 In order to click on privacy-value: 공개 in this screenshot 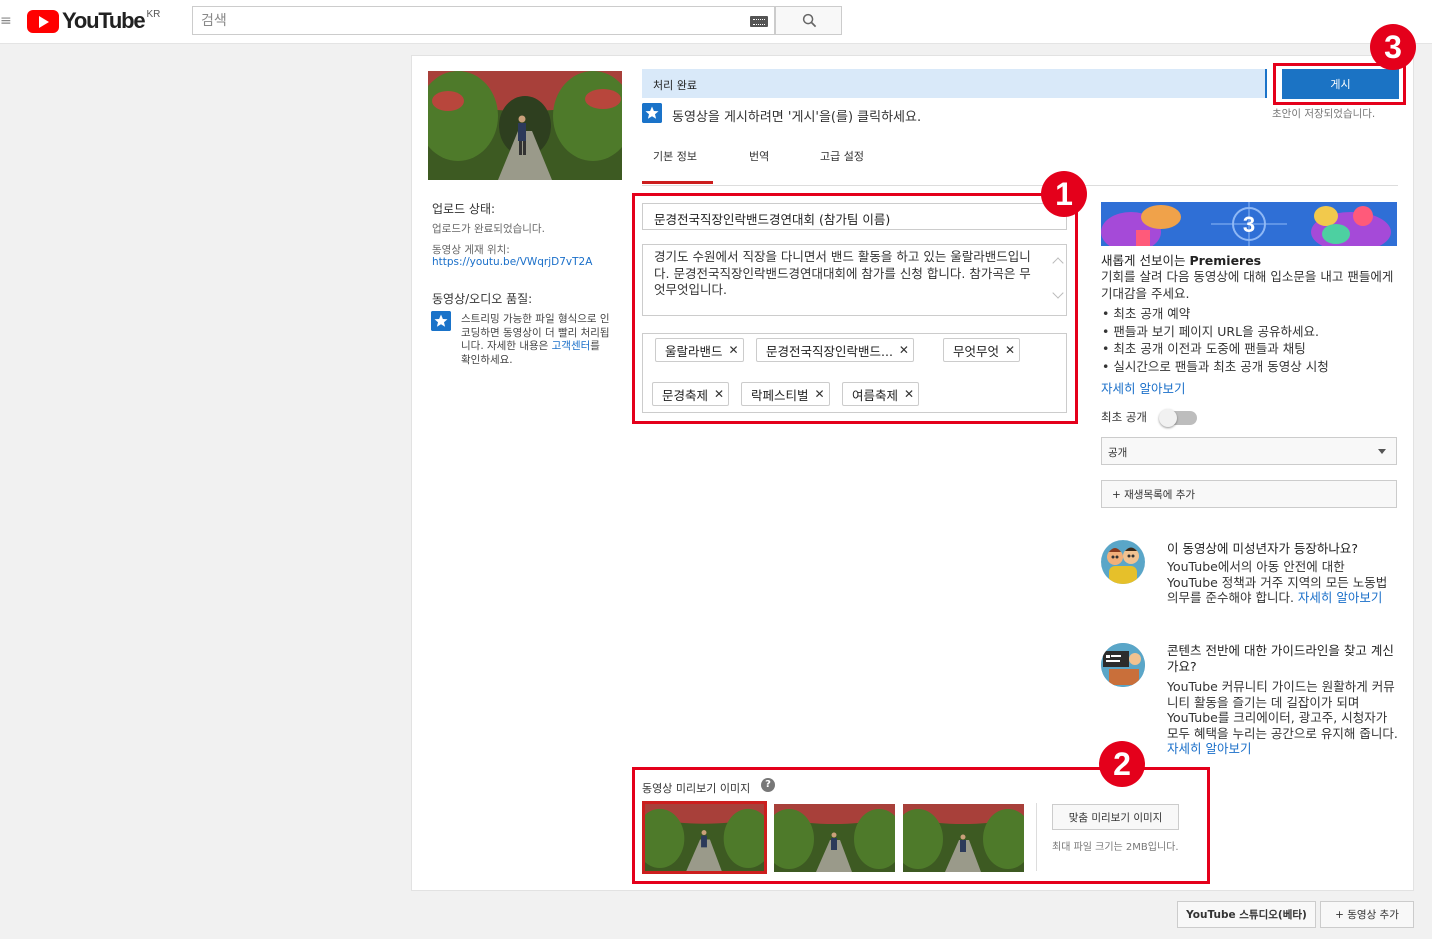, I will do `click(1118, 453)`.